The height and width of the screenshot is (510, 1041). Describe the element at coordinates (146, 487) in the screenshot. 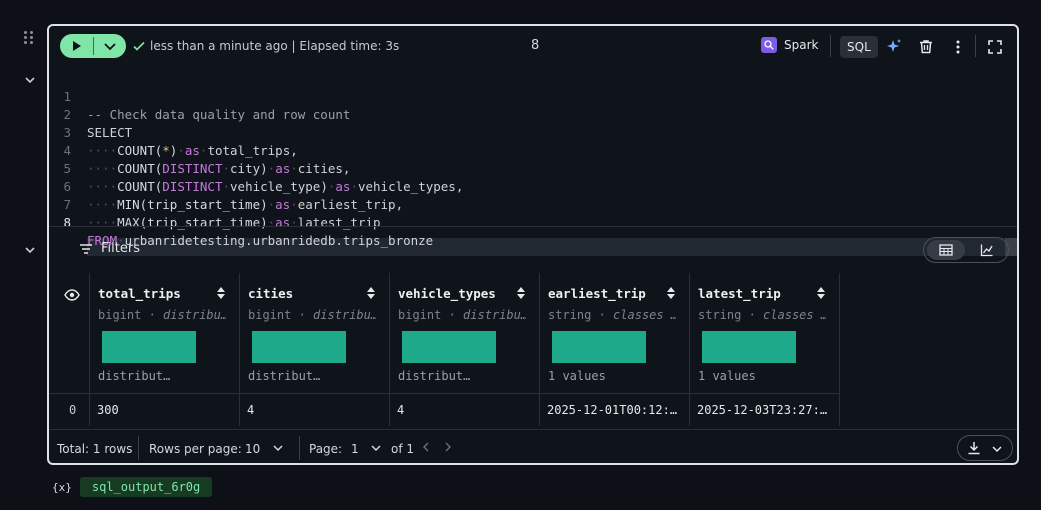

I see `output-variable-name: sql_output_6r0g` at that location.